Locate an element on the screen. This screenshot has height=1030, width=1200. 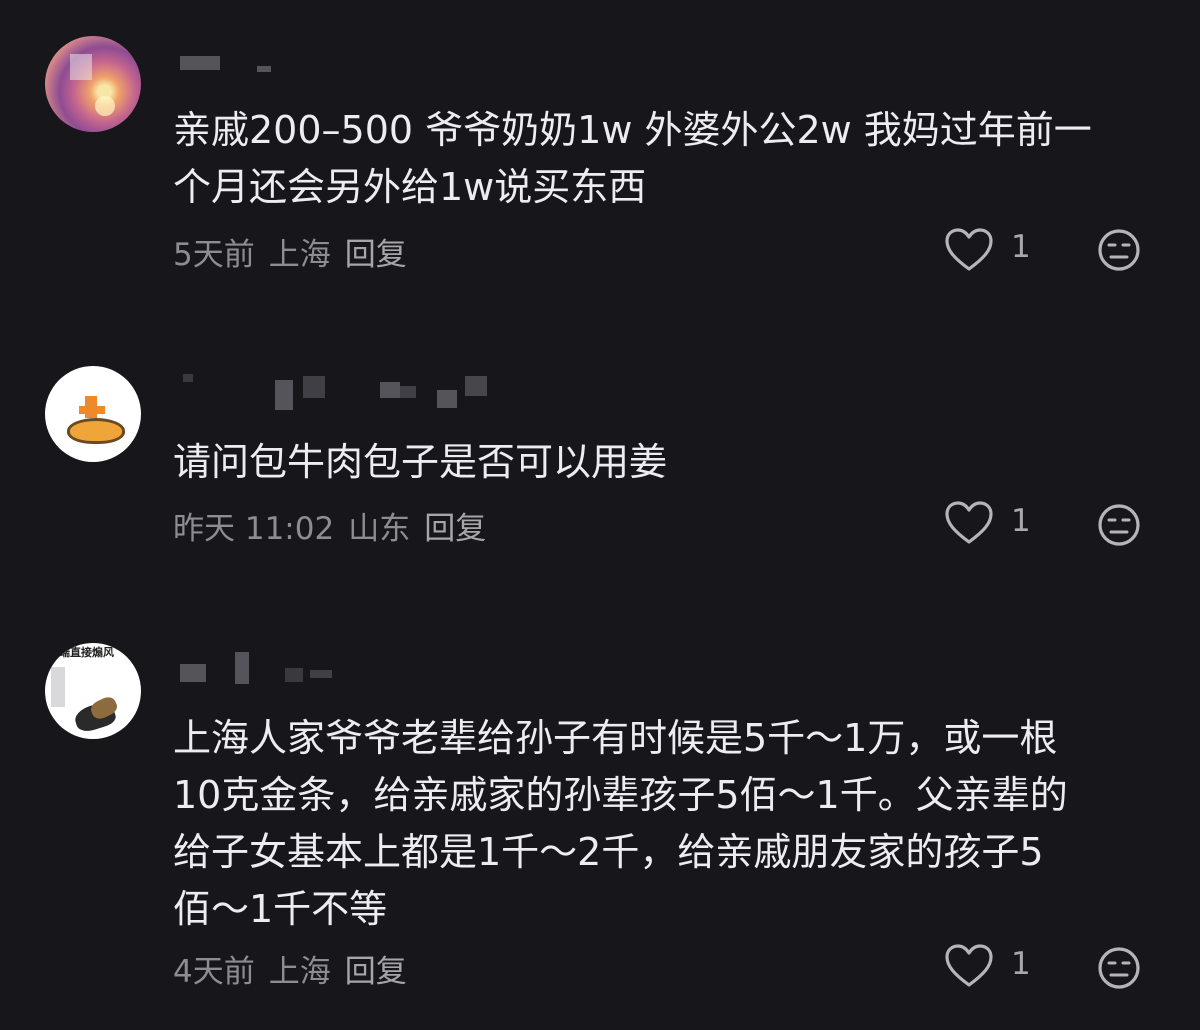
comment-location: 山东 is located at coordinates (379, 529).